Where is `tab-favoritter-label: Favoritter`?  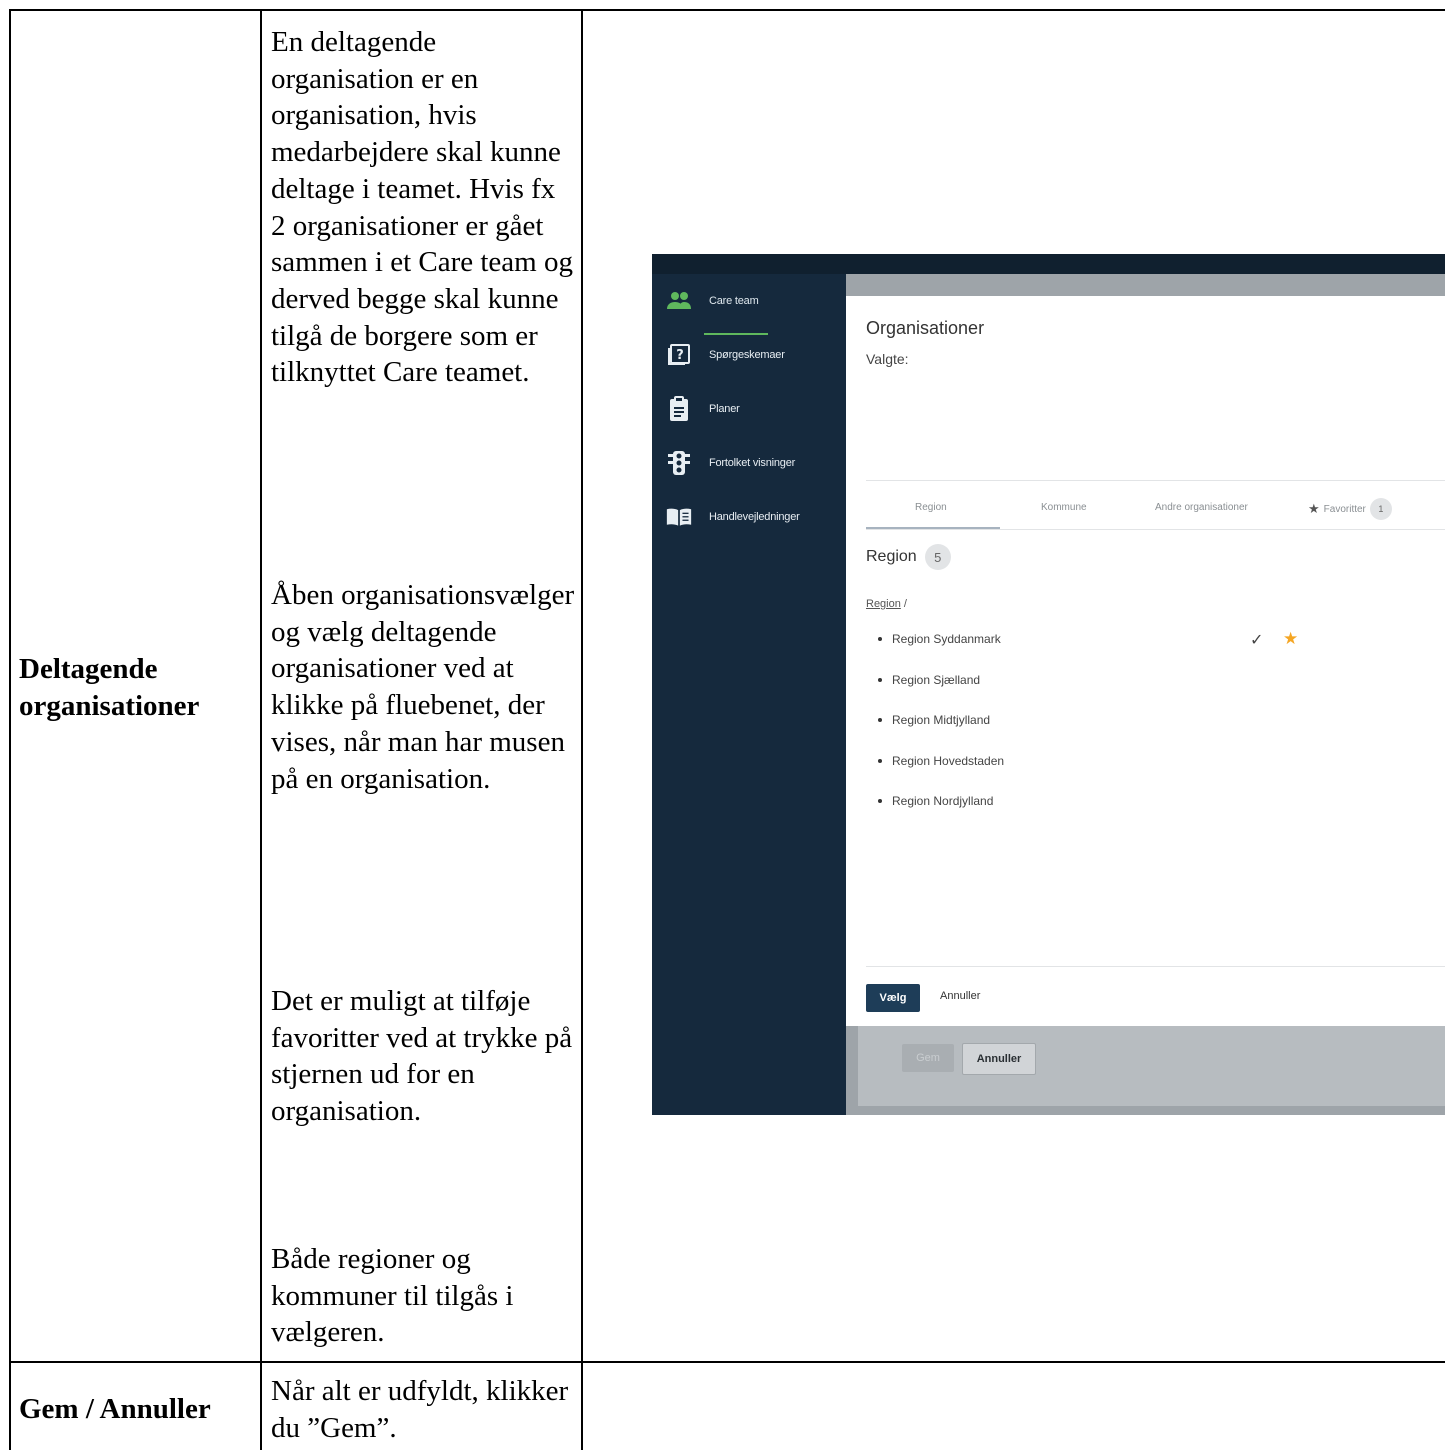
tab-favoritter-label: Favoritter is located at coordinates (1344, 509).